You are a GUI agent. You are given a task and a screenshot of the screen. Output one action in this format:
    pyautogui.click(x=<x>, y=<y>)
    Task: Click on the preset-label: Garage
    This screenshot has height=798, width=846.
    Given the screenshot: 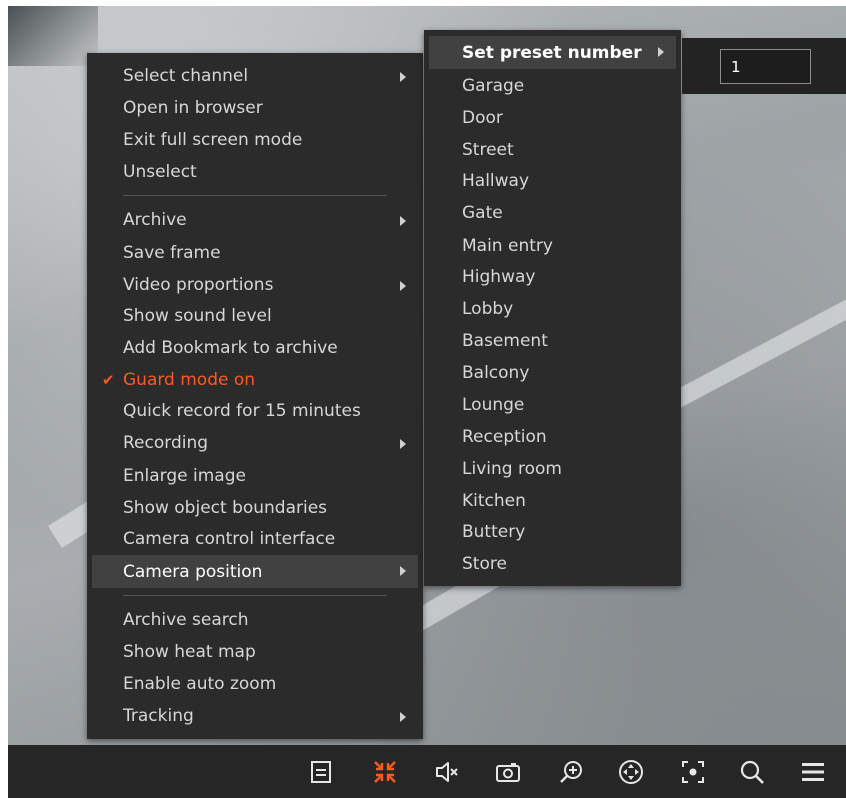 What is the action you would take?
    pyautogui.click(x=493, y=86)
    